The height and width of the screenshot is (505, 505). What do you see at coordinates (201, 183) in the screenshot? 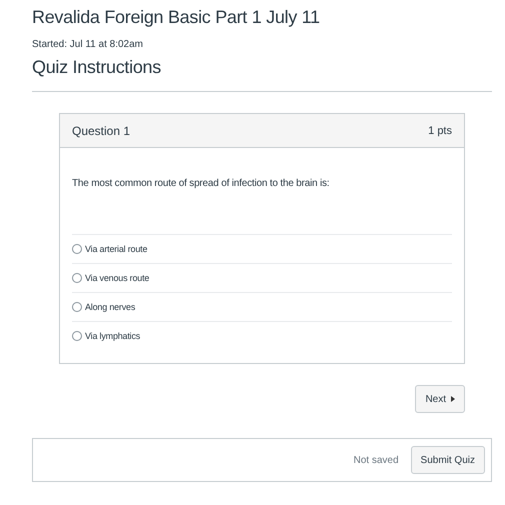
I see `question-text: The most common route of spread of infection to the brain is:` at bounding box center [201, 183].